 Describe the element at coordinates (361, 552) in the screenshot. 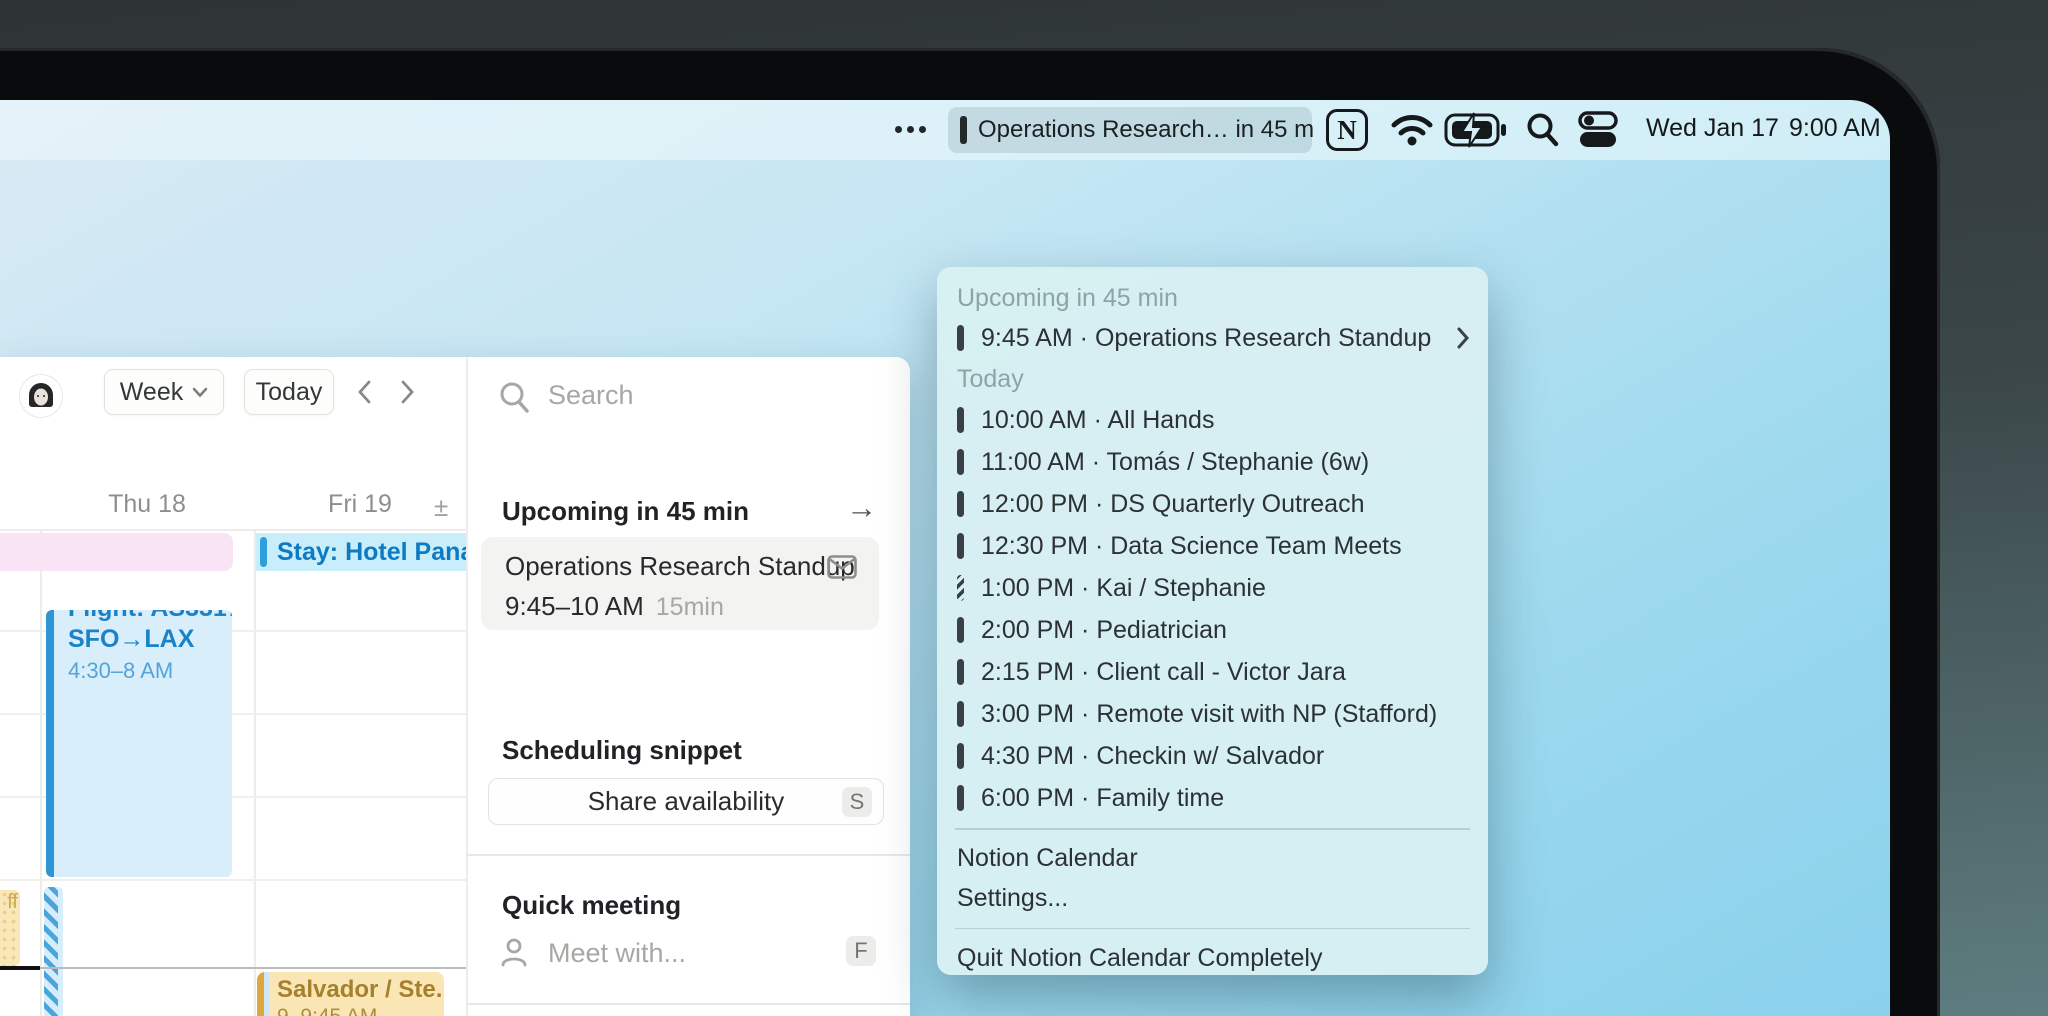

I see `allday-event-stay: Stay: Hotel Panamer` at that location.